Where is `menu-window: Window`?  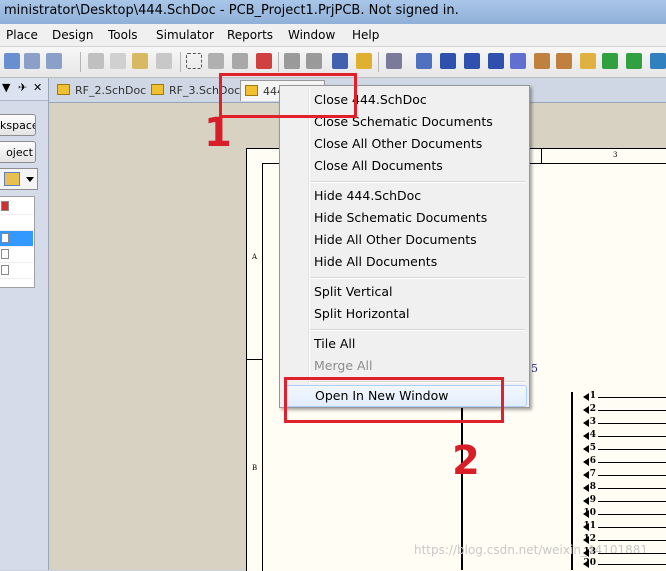
menu-window: Window is located at coordinates (311, 35).